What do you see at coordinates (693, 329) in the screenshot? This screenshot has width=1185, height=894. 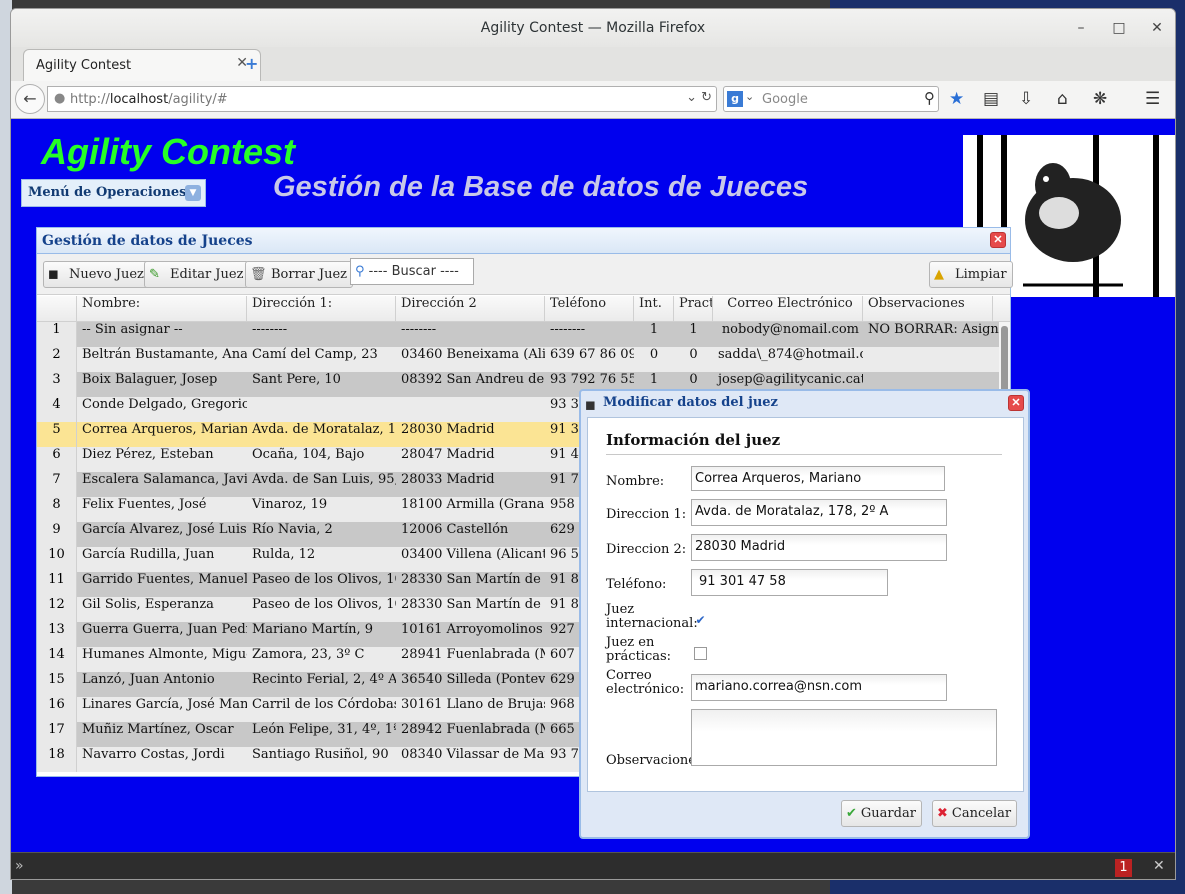 I see `table-cell-pract: 1` at bounding box center [693, 329].